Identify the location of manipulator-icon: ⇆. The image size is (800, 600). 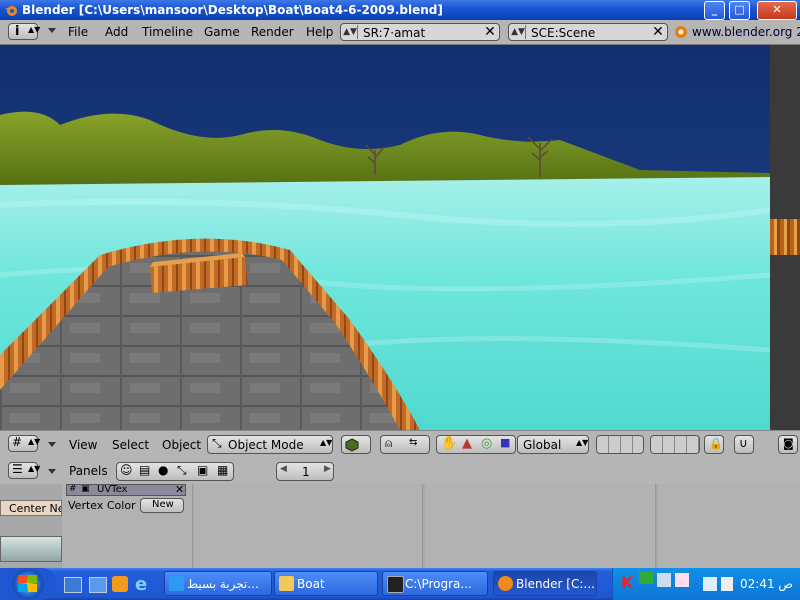
(413, 442).